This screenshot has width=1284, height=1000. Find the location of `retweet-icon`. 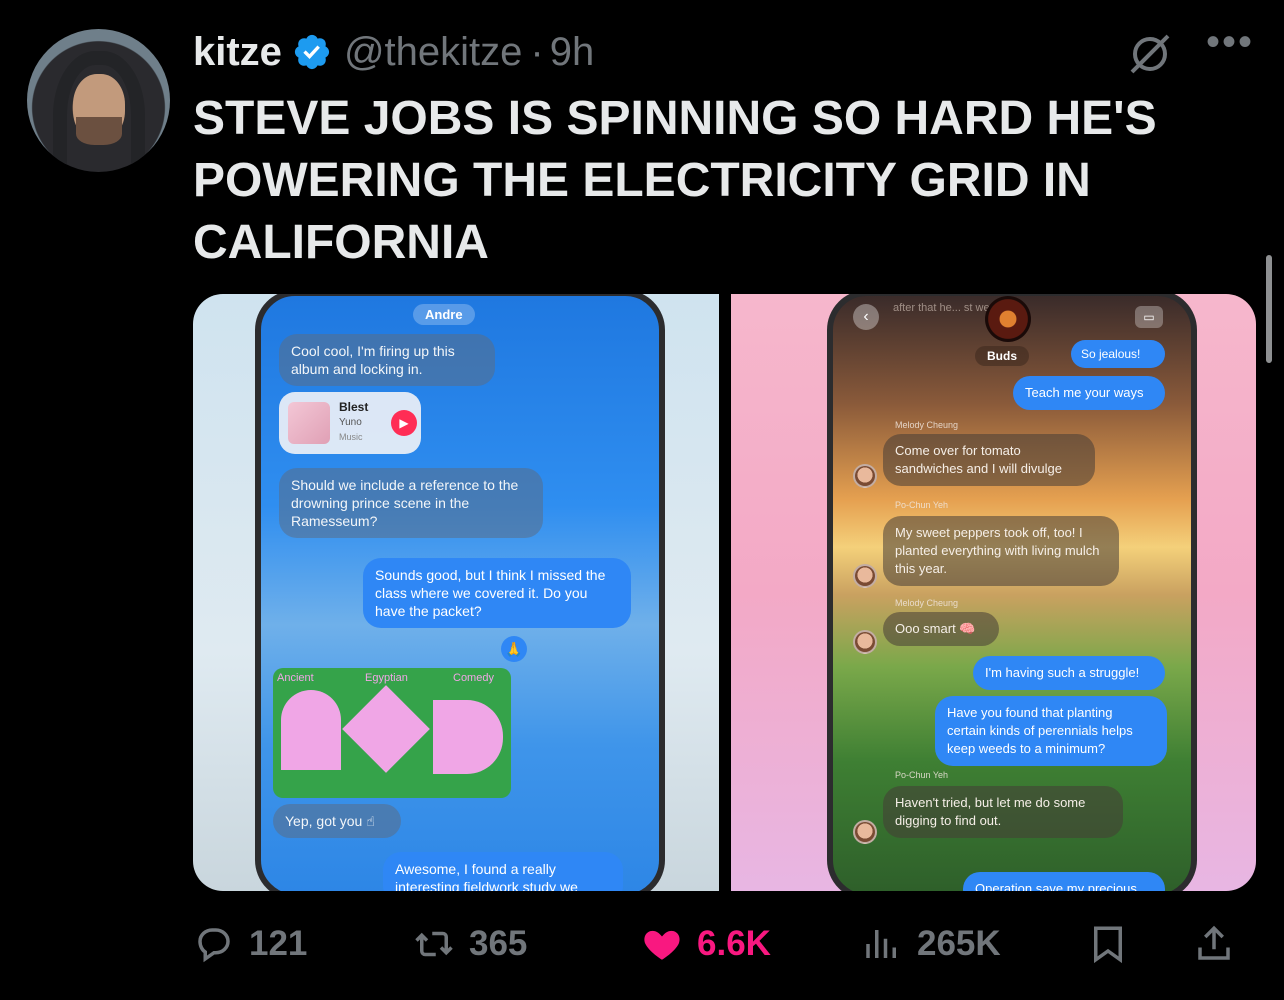

retweet-icon is located at coordinates (434, 944).